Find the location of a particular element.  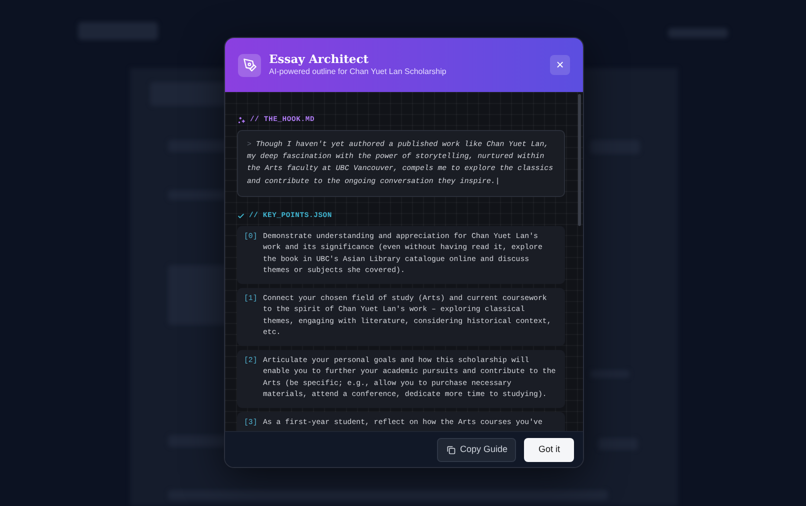

dialog-subtitle: AI-powered outline for Chan Yuet Lan Scholarship is located at coordinates (358, 72).